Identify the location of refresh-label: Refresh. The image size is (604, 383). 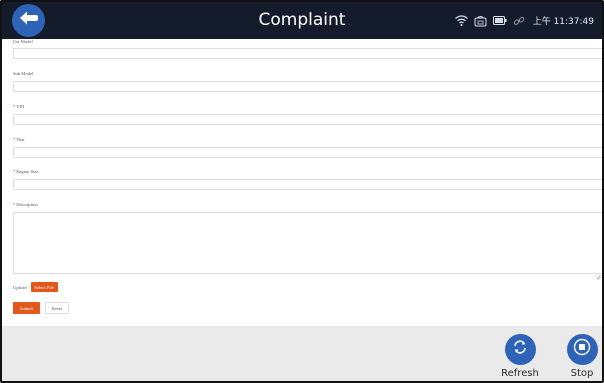
(520, 373).